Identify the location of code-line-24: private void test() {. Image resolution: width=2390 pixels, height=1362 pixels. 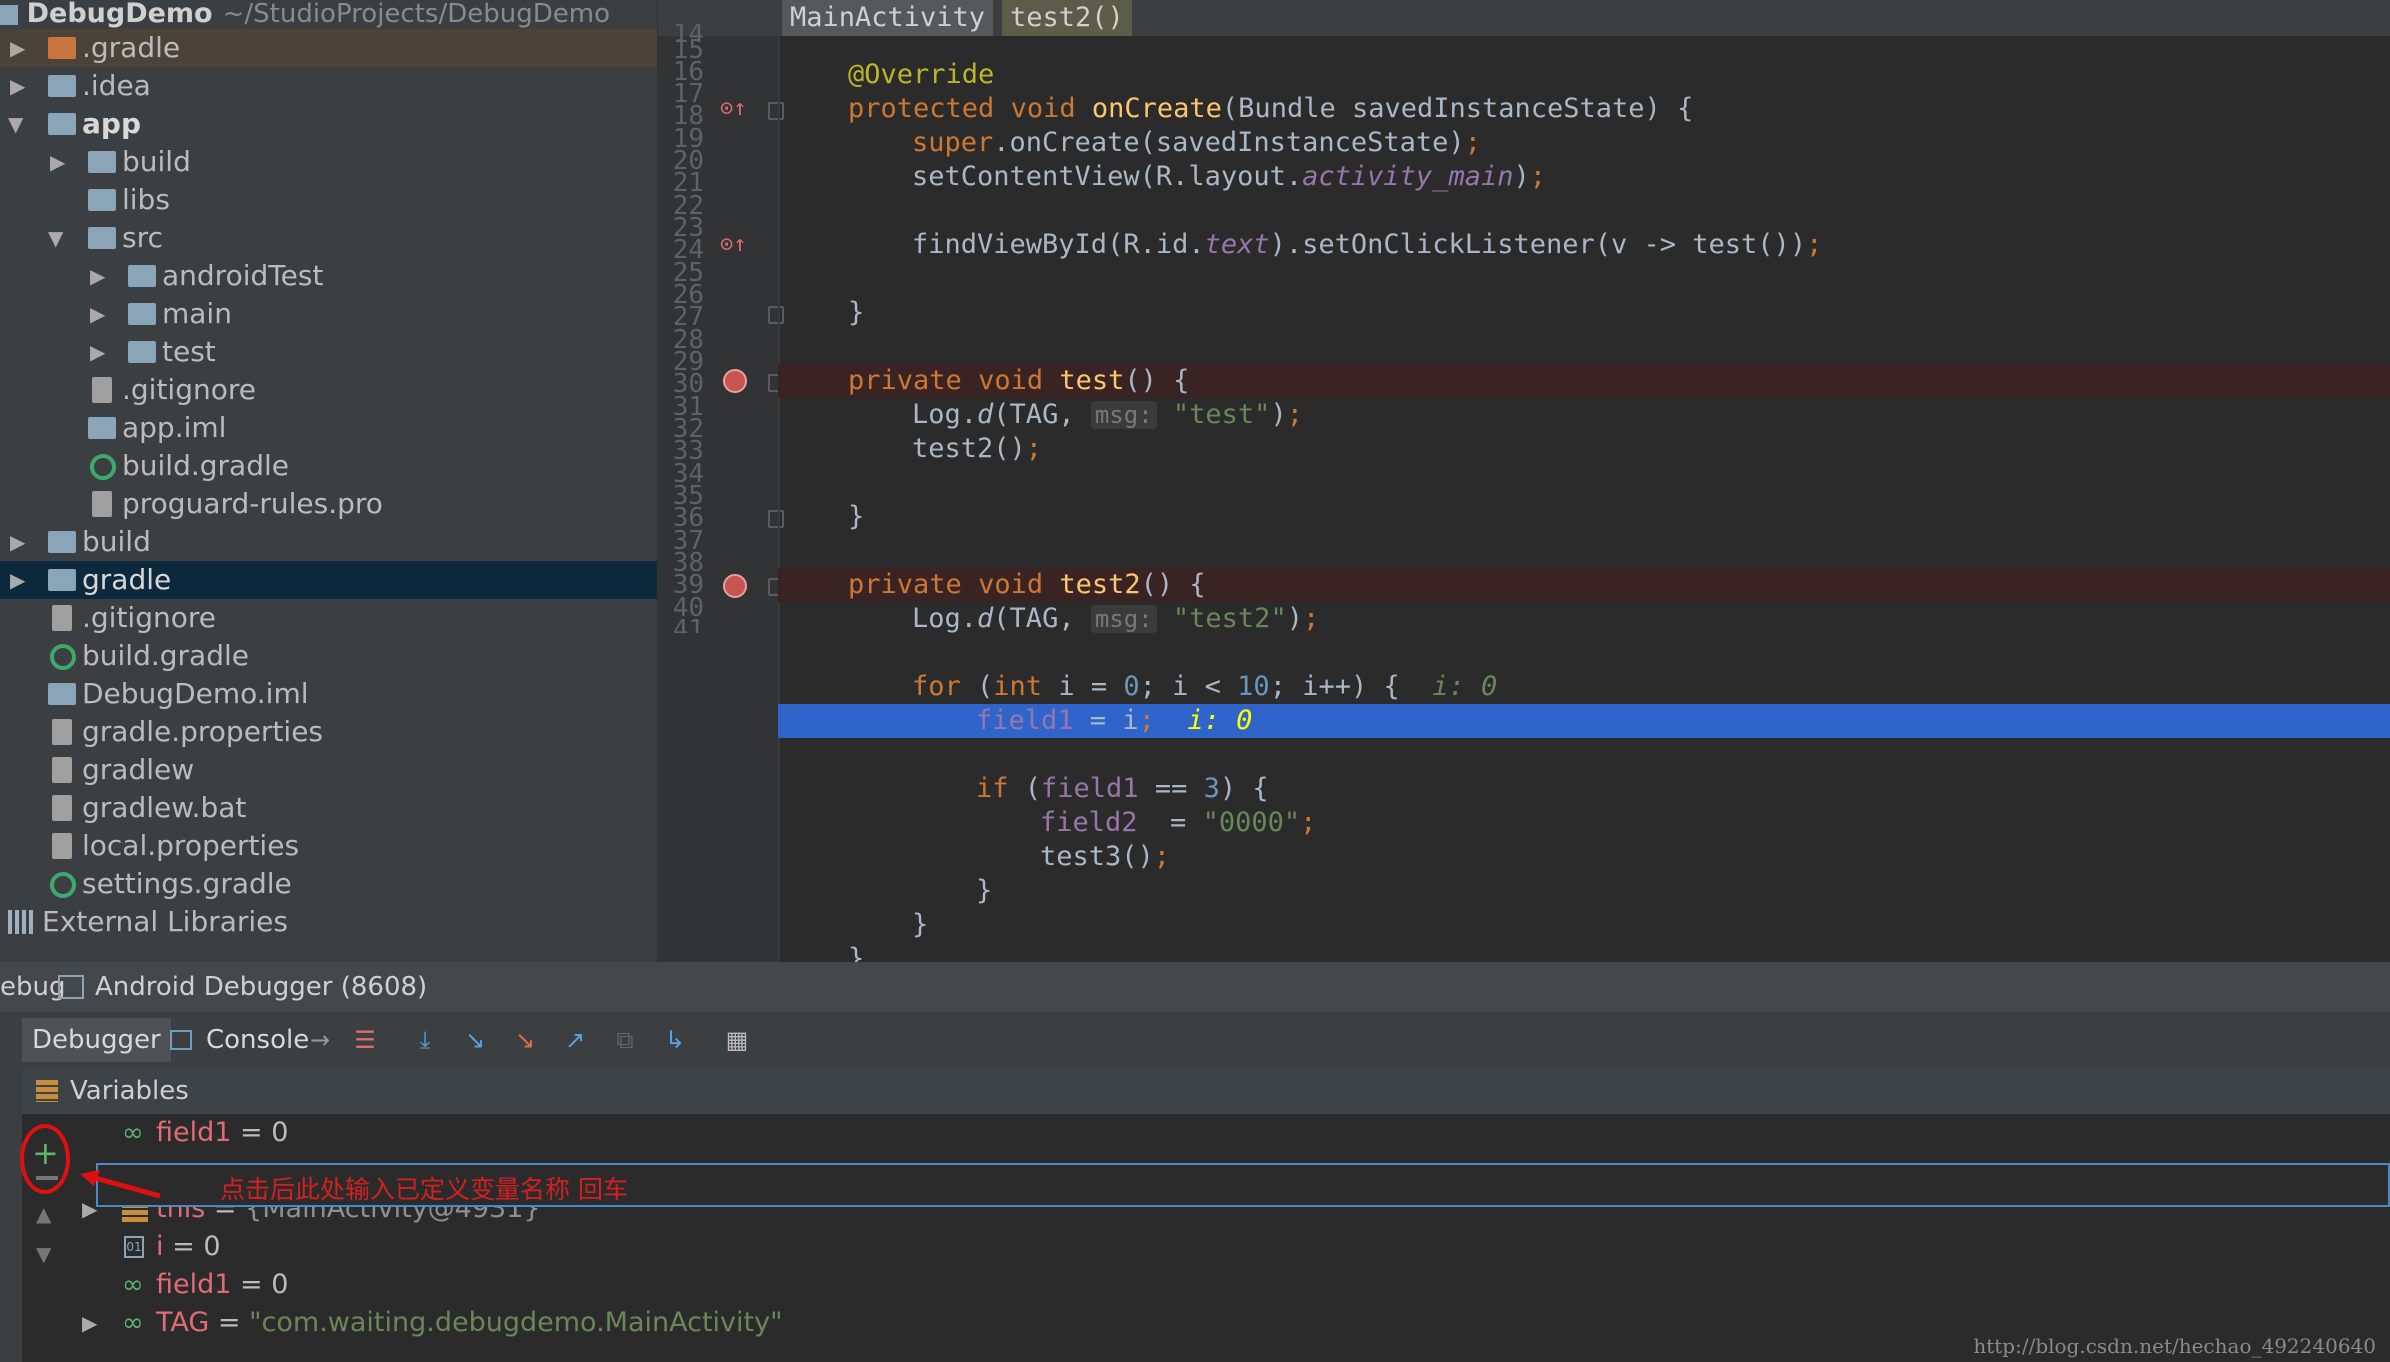
(1584, 381).